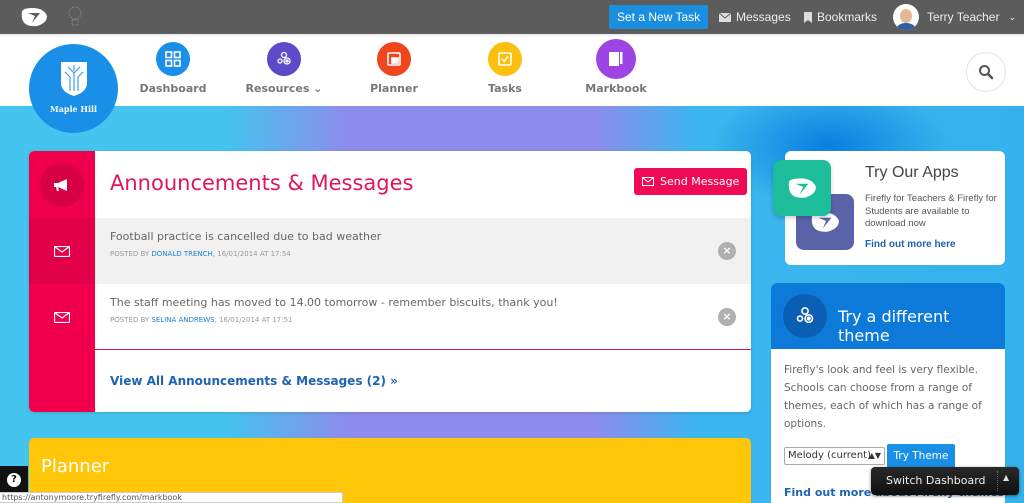 Image resolution: width=1024 pixels, height=503 pixels. Describe the element at coordinates (808, 17) in the screenshot. I see `bookmark-icon` at that location.